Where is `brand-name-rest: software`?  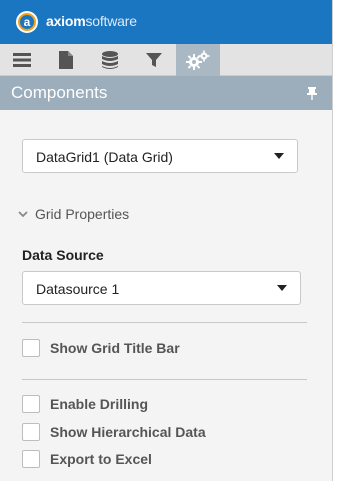 brand-name-rest: software is located at coordinates (111, 21).